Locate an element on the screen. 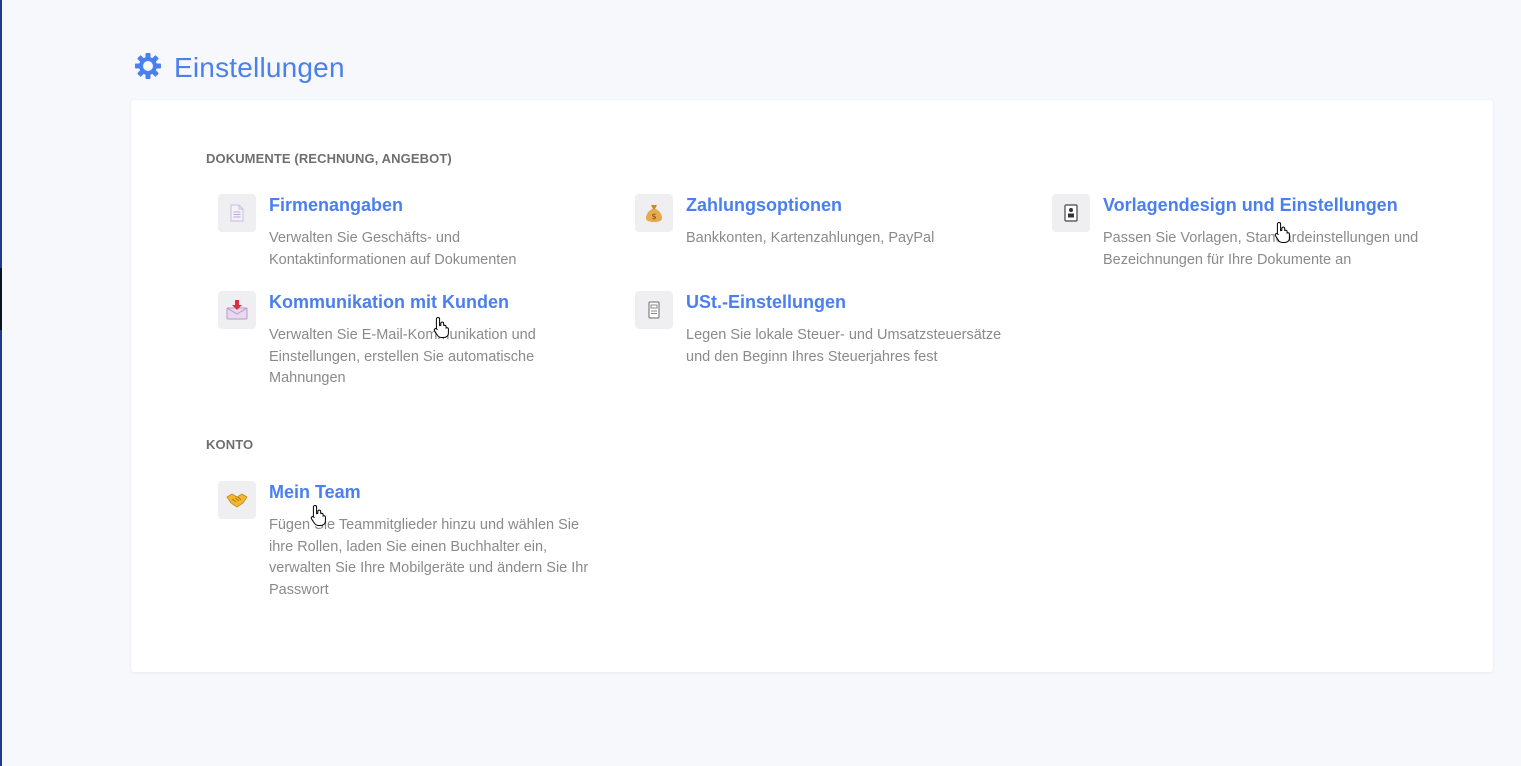 Image resolution: width=1521 pixels, height=766 pixels. envelope-download-icon is located at coordinates (237, 310).